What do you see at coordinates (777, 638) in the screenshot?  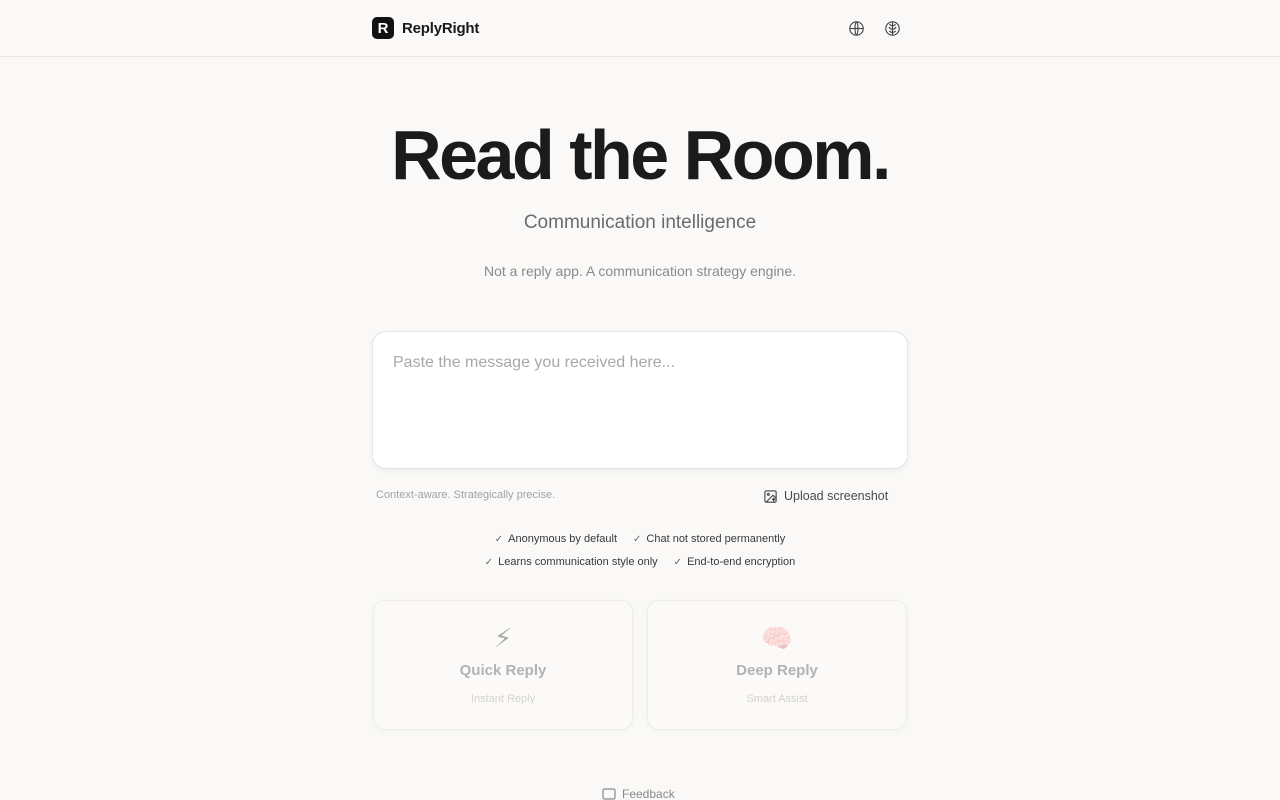 I see `brain-emoji-icon: 🧠` at bounding box center [777, 638].